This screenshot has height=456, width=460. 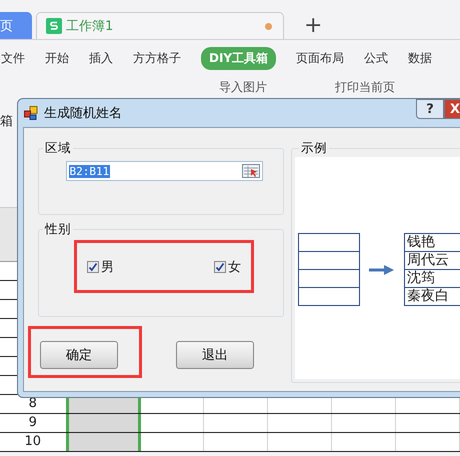 What do you see at coordinates (101, 58) in the screenshot?
I see `ribbon-tab: 插入` at bounding box center [101, 58].